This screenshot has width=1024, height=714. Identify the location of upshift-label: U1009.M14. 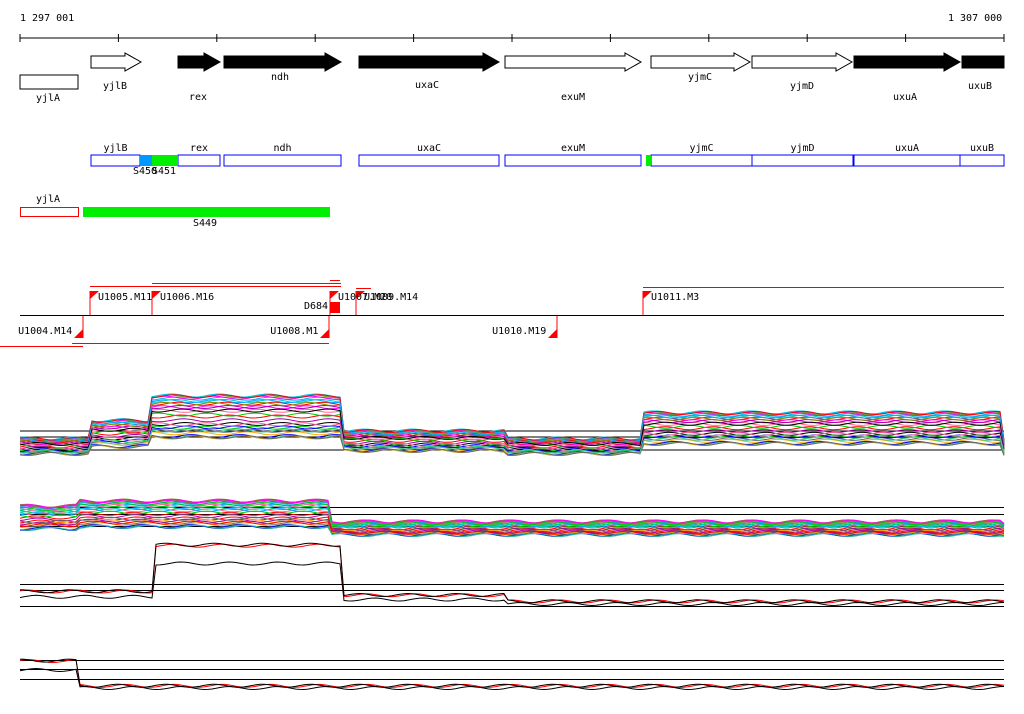
(391, 297).